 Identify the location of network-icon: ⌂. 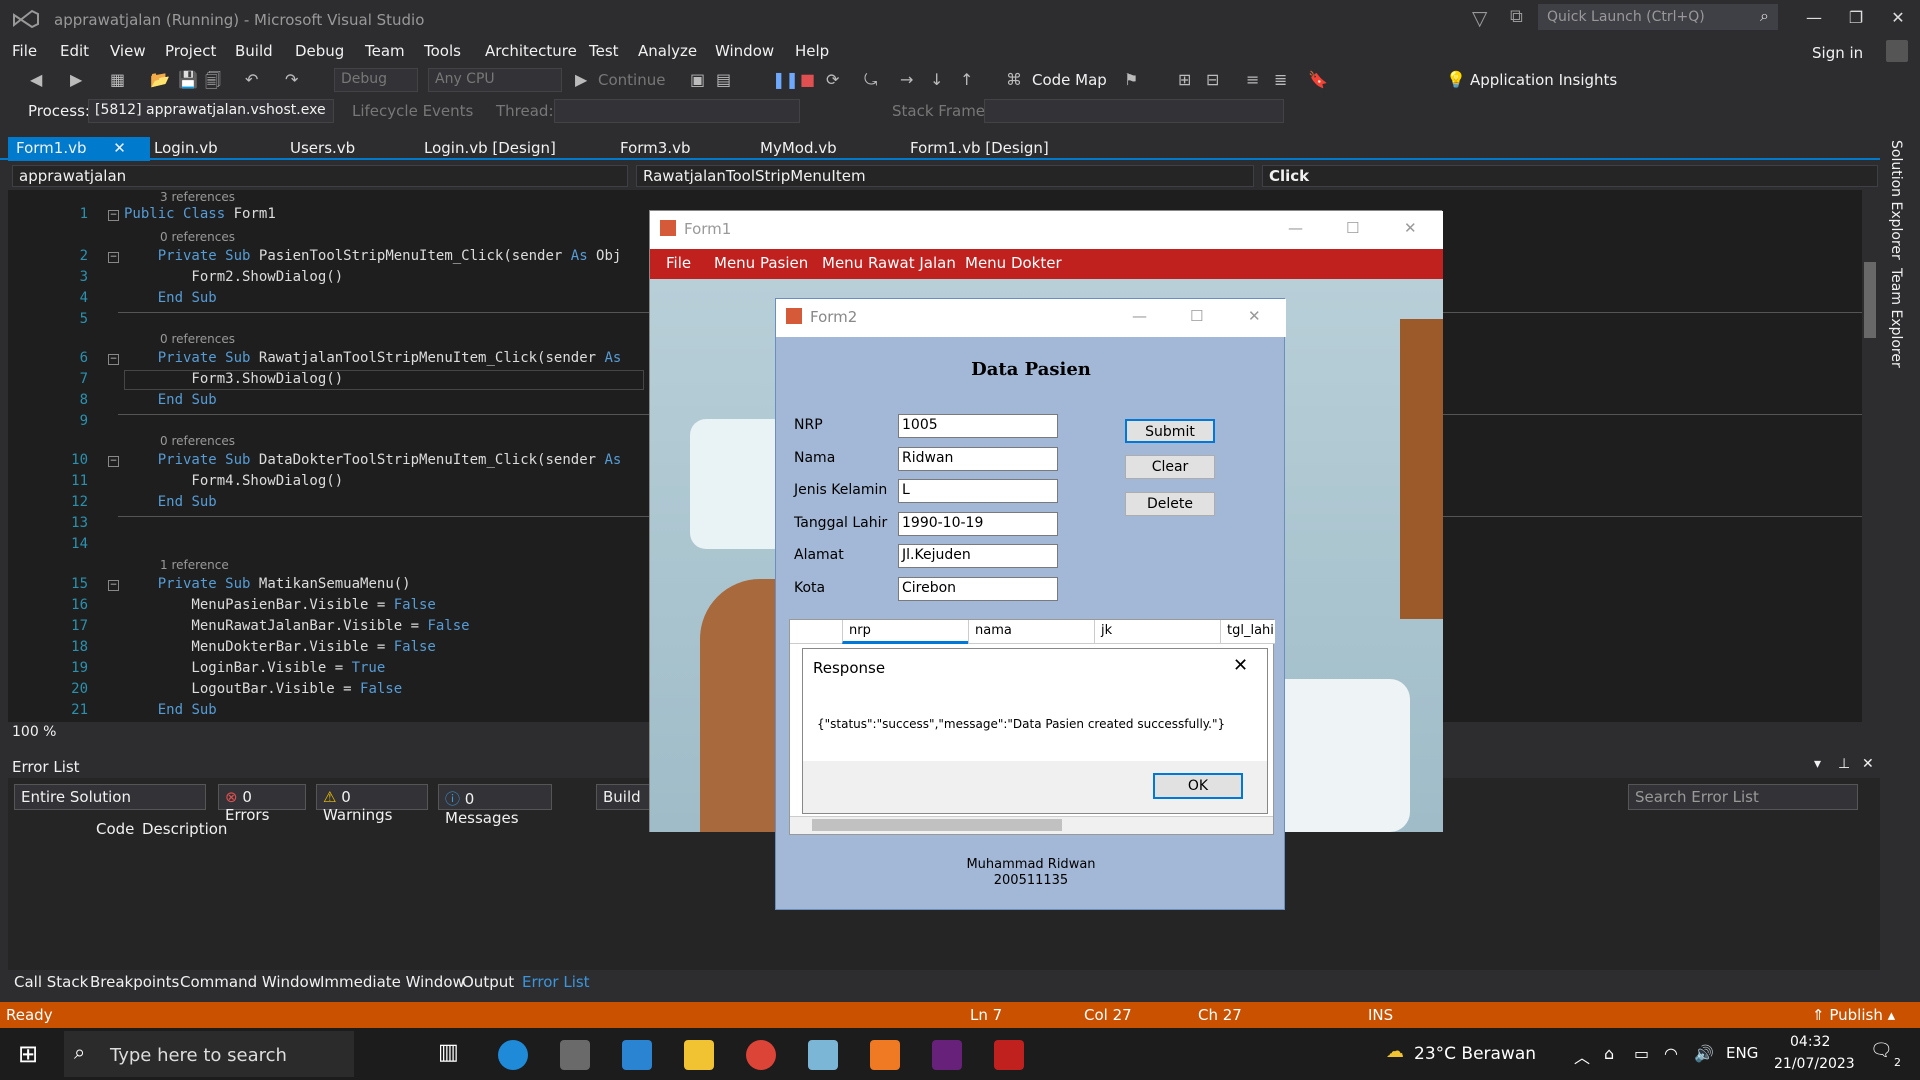
(1609, 1053).